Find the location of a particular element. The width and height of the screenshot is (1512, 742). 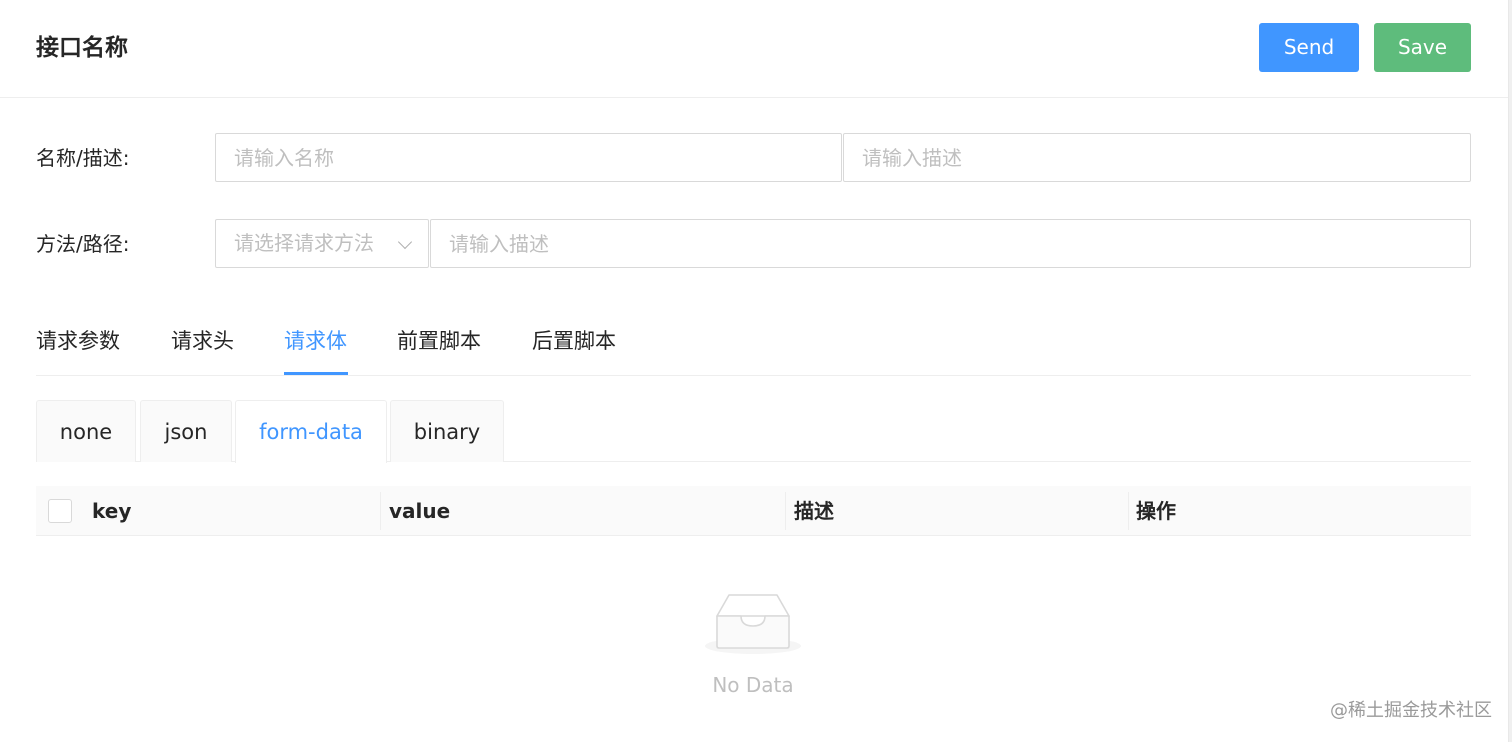

description-input is located at coordinates (1157, 157).